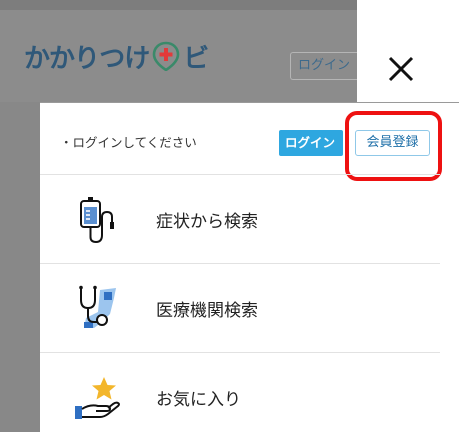 The height and width of the screenshot is (432, 459). Describe the element at coordinates (207, 222) in the screenshot. I see `menu-item-label: 症状から検索` at that location.